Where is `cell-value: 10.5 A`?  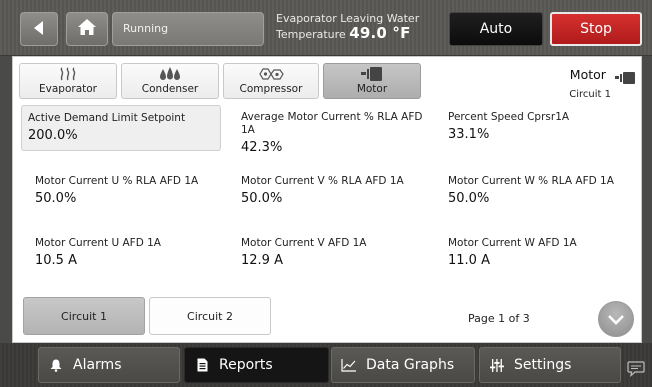
cell-value: 10.5 A is located at coordinates (56, 260).